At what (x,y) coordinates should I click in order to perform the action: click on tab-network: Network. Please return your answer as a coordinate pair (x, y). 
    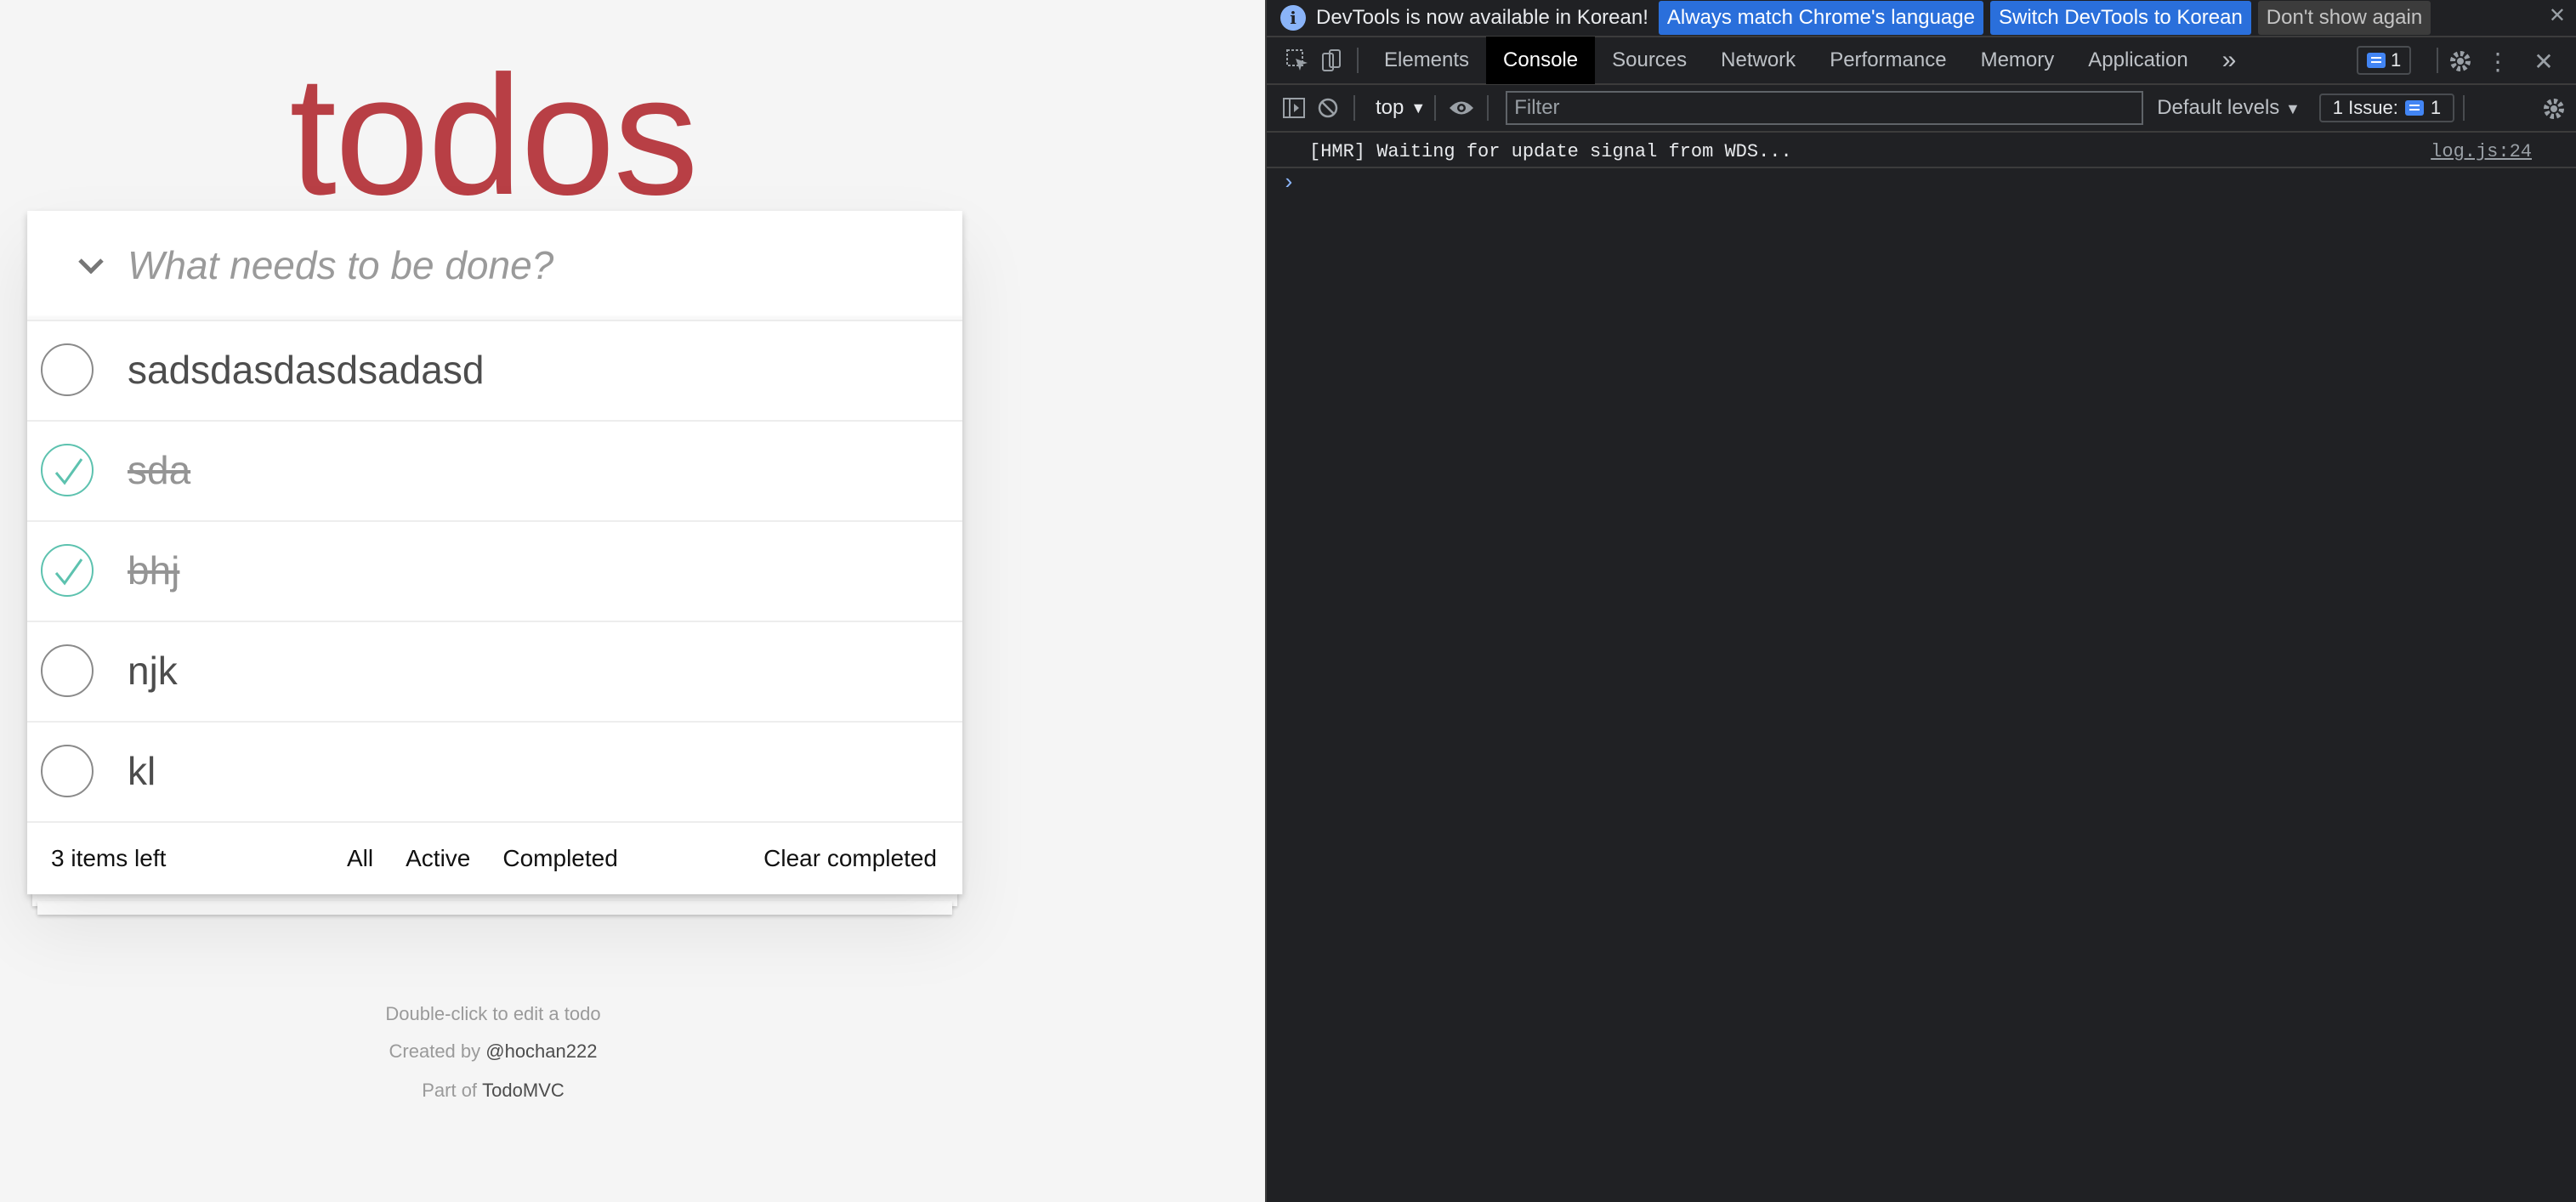
    Looking at the image, I should click on (1758, 61).